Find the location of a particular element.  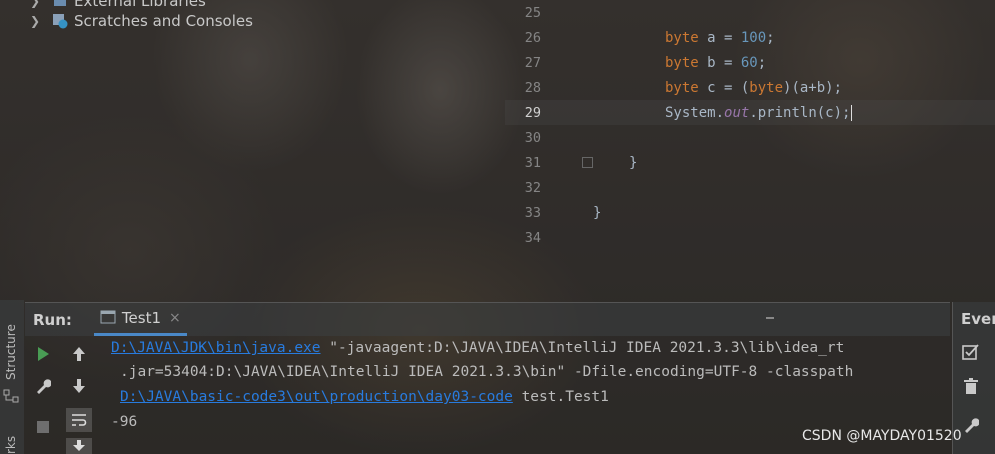

code-line-26: byte a = 100; is located at coordinates (720, 38).